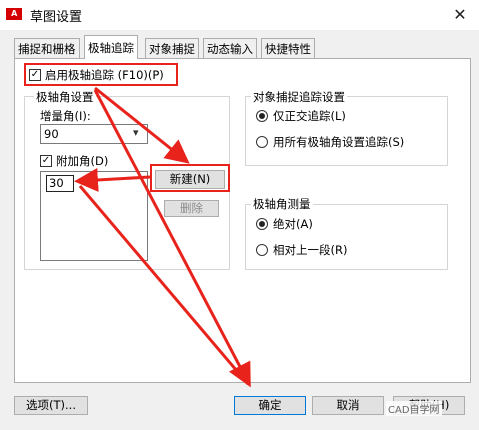 The height and width of the screenshot is (430, 479). I want to click on additional-angle-label: 附加角(D), so click(82, 161).